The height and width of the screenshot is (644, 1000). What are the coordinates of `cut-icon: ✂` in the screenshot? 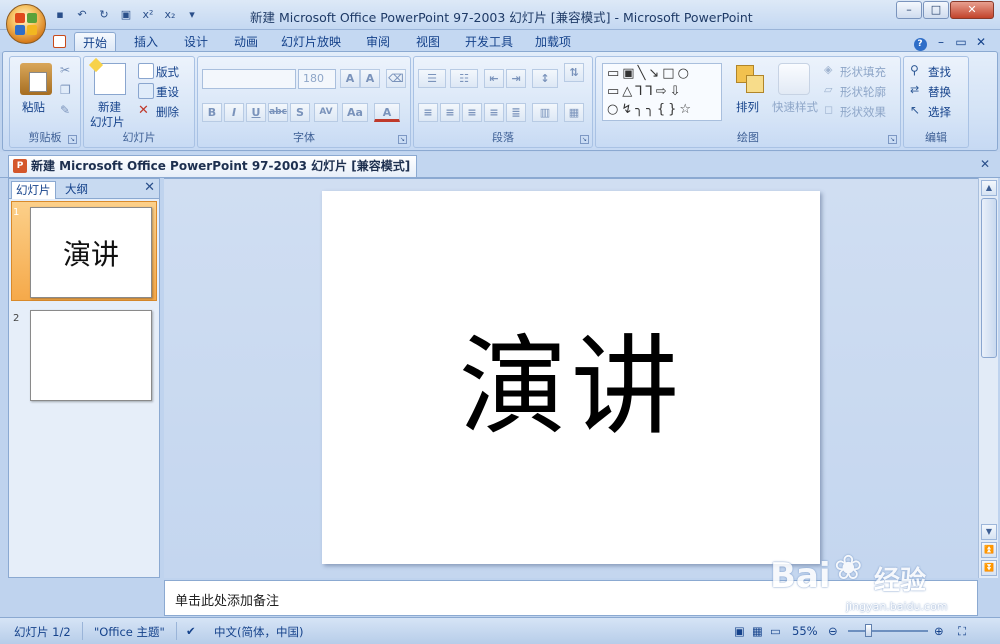 It's located at (68, 71).